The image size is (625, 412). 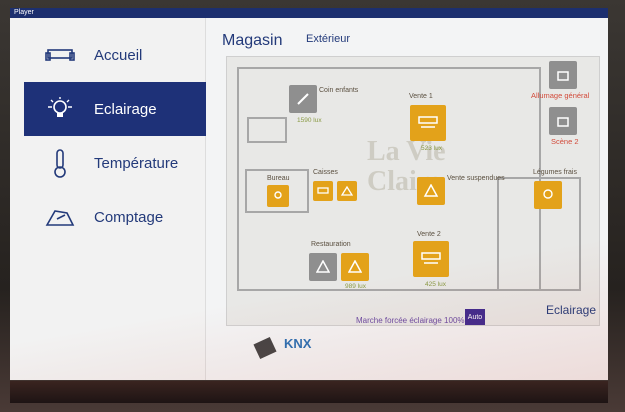 What do you see at coordinates (421, 96) in the screenshot?
I see `label-vente-1: Vente 1` at bounding box center [421, 96].